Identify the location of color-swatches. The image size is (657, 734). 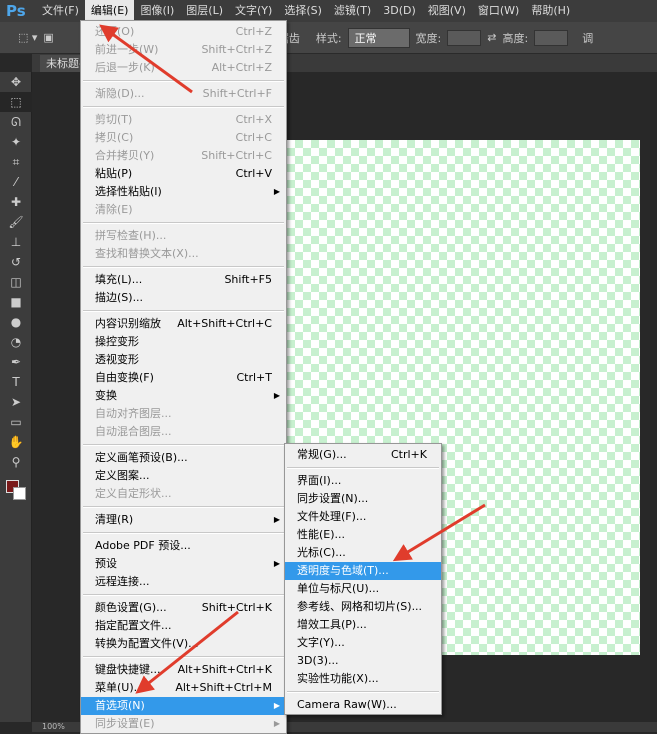
(15, 493).